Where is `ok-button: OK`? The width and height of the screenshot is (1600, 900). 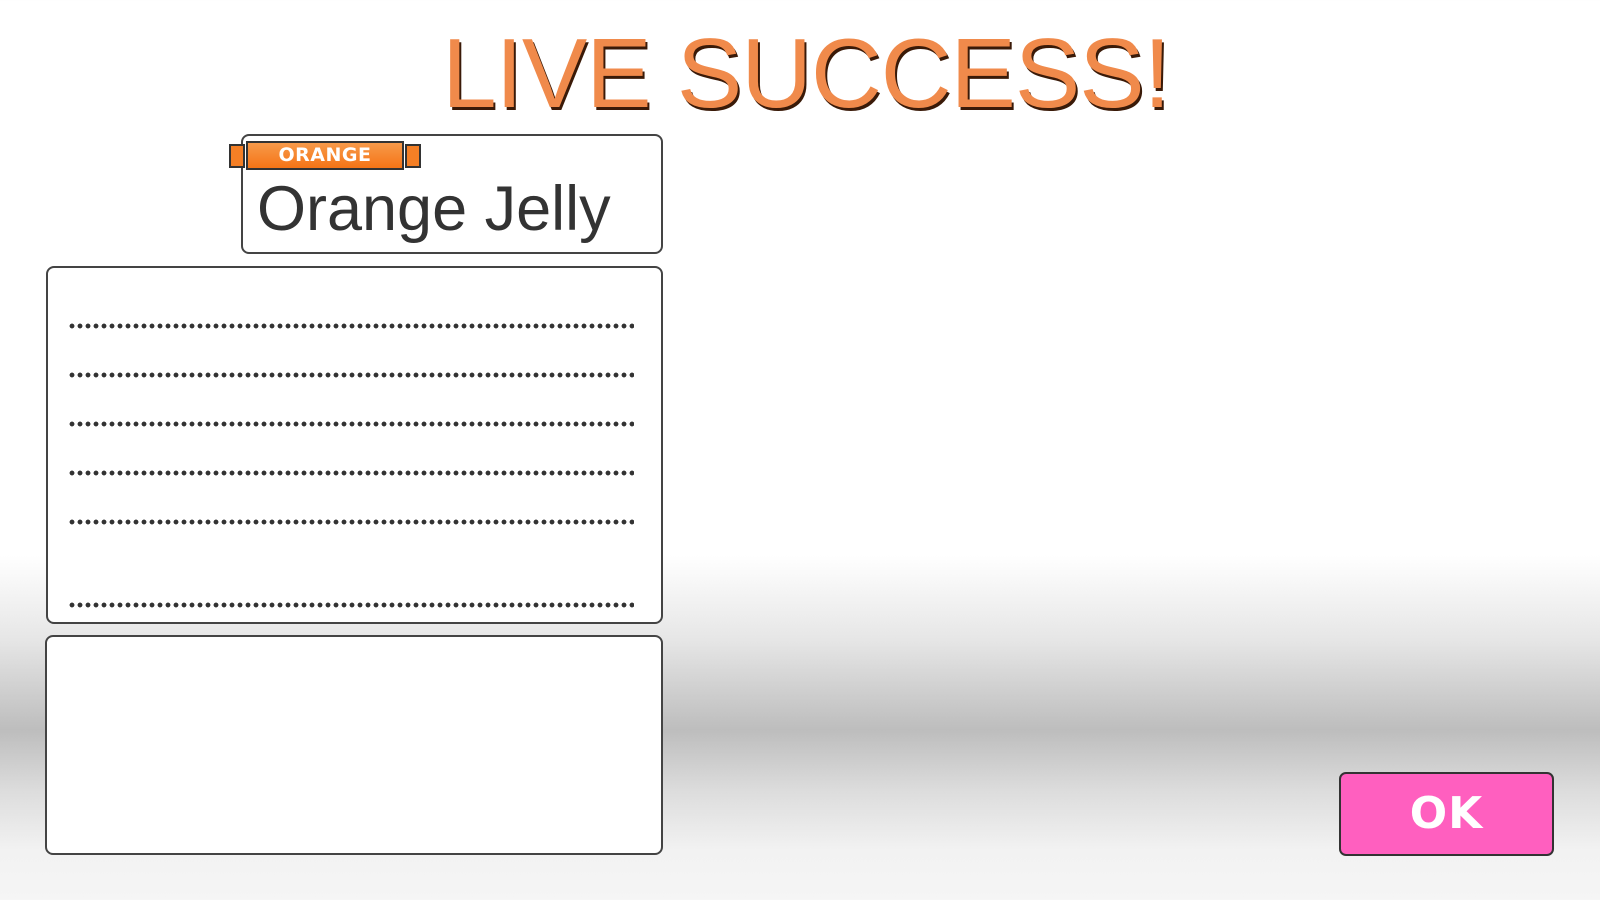 ok-button: OK is located at coordinates (1446, 814).